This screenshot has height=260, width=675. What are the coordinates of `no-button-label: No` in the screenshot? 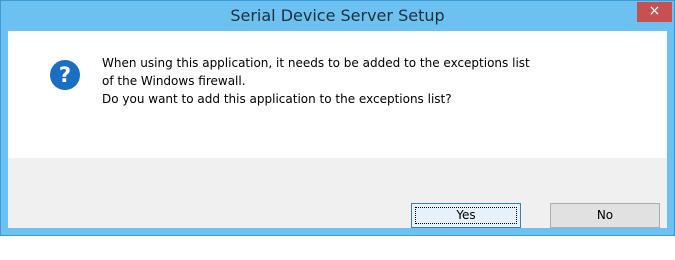 It's located at (605, 215).